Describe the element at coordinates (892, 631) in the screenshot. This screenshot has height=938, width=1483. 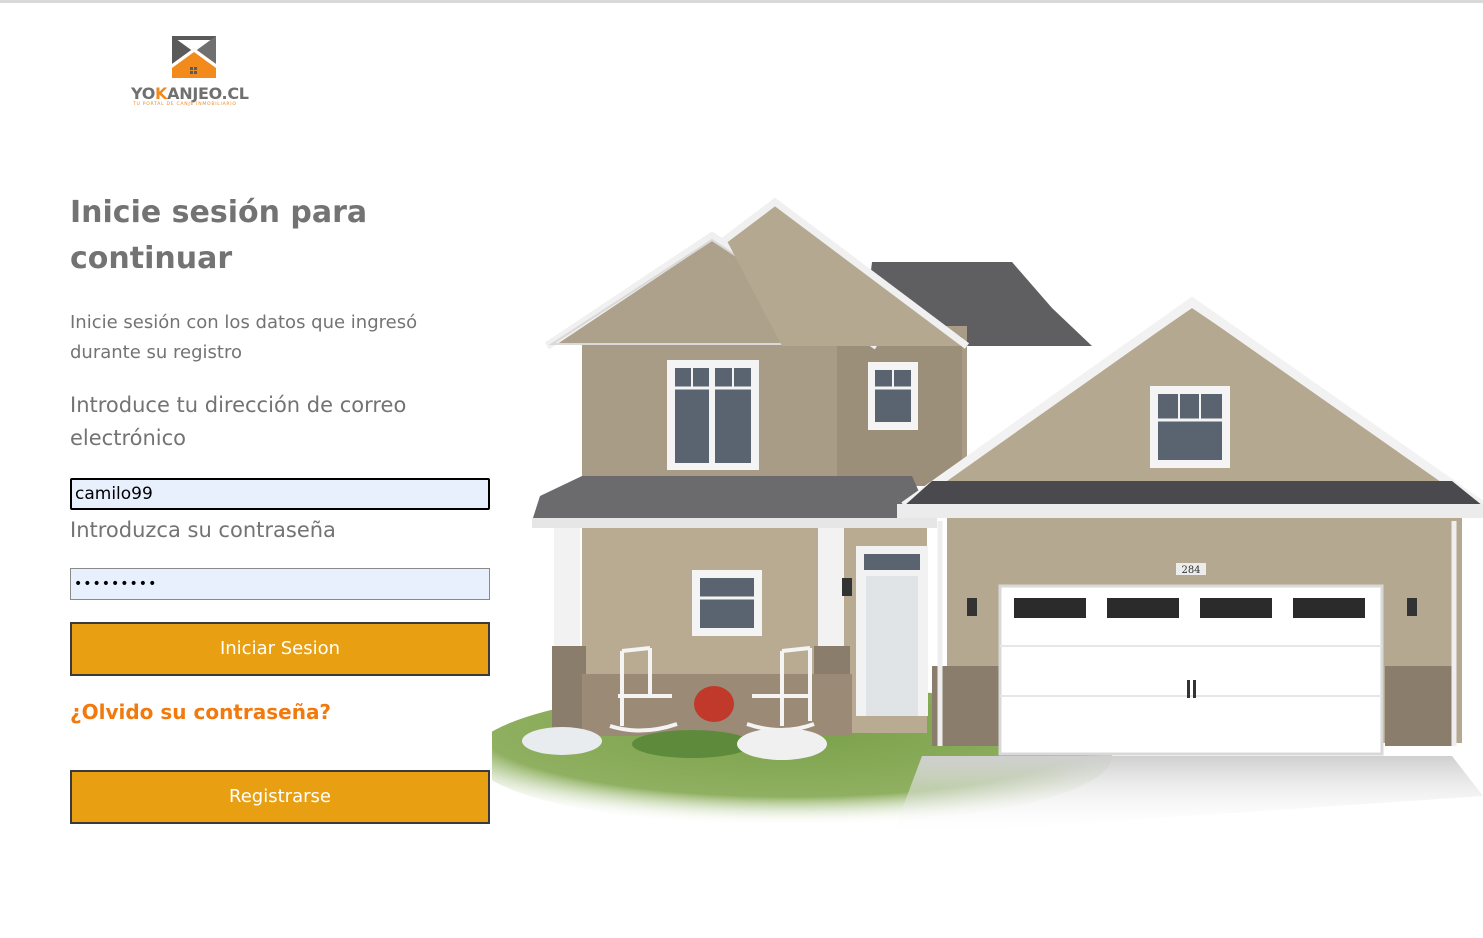
I see `front-door` at that location.